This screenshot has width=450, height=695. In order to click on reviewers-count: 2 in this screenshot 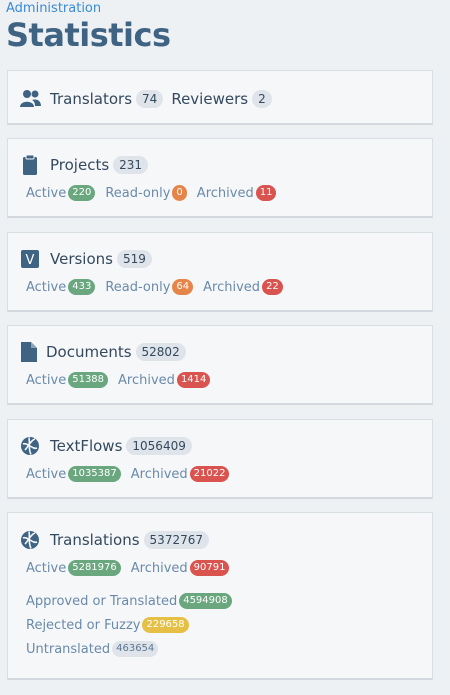, I will do `click(262, 99)`.